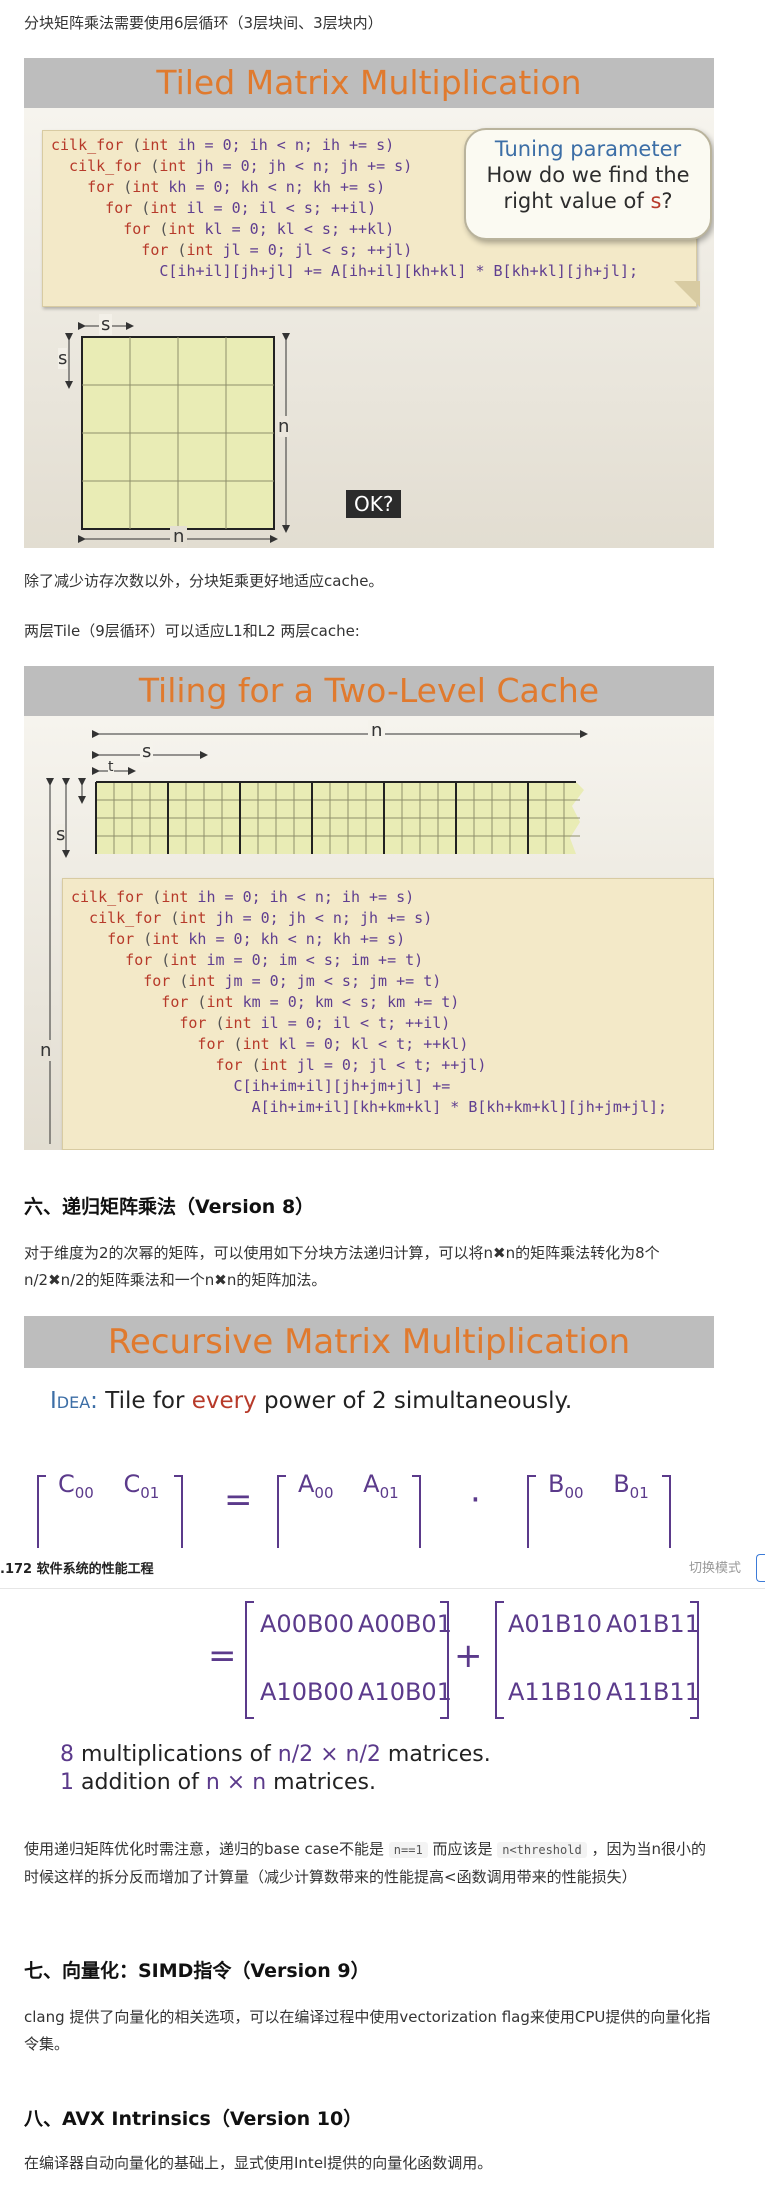 The width and height of the screenshot is (765, 2187). I want to click on code-line: for (int kh = 0; kh < n; kh += s), so click(238, 939).